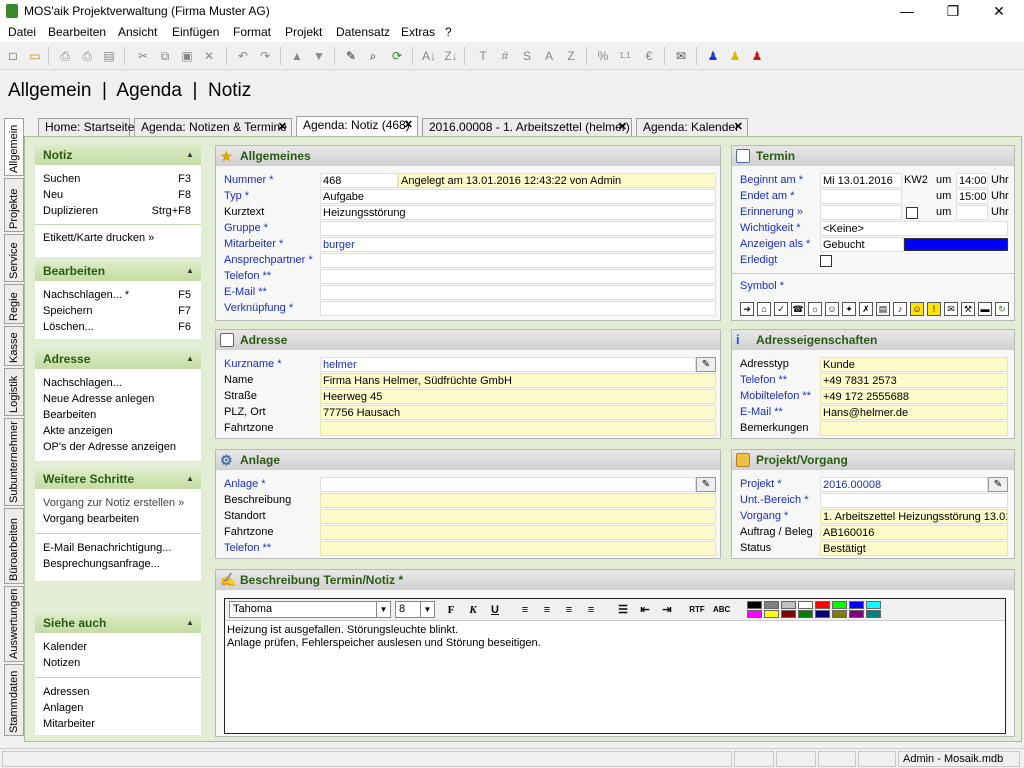 Image resolution: width=1024 pixels, height=768 pixels. What do you see at coordinates (363, 32) in the screenshot?
I see `menu-datensatz: Datensatz` at bounding box center [363, 32].